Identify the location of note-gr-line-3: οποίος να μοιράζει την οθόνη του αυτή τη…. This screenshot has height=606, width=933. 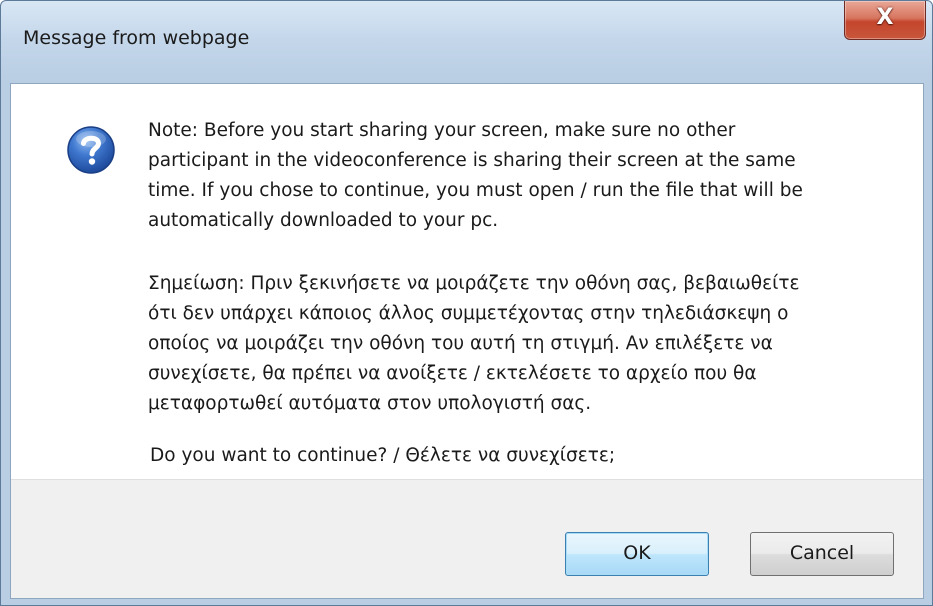
(460, 343).